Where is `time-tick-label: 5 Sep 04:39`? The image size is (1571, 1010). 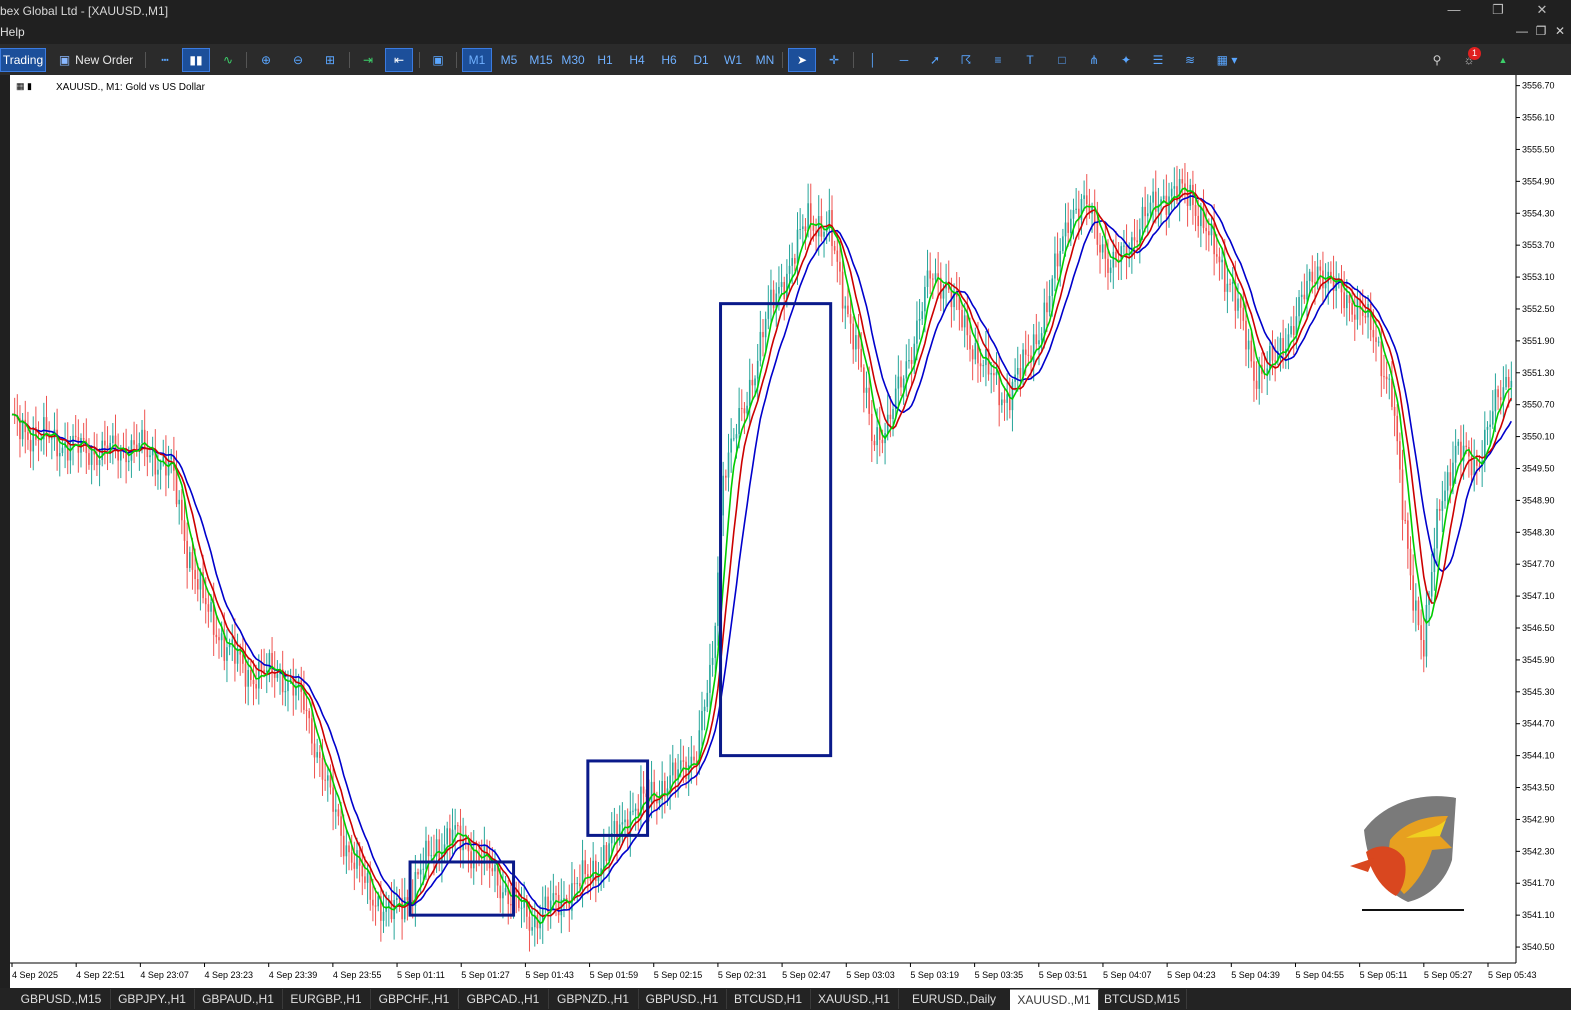 time-tick-label: 5 Sep 04:39 is located at coordinates (1255, 975).